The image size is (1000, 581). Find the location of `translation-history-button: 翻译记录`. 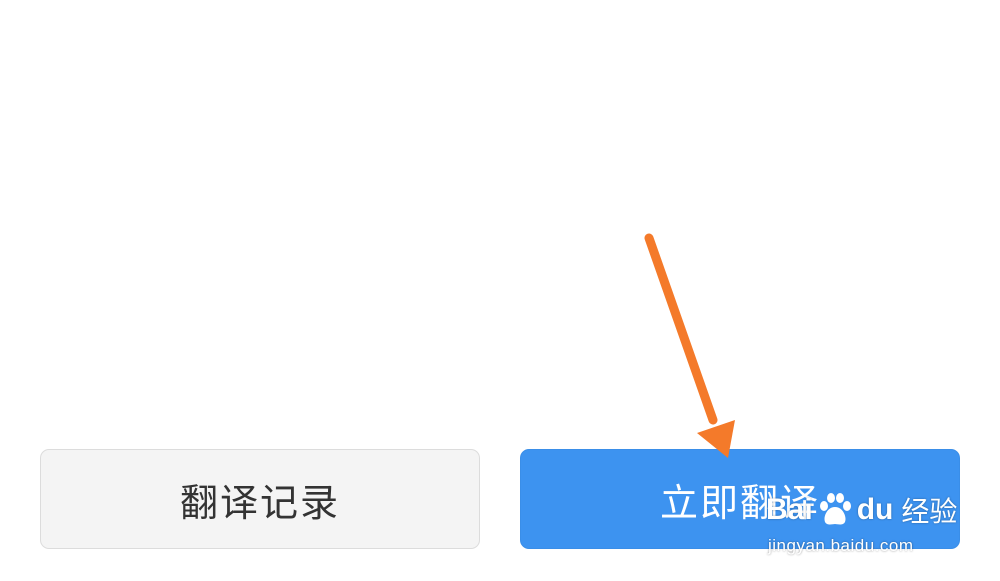

translation-history-button: 翻译记录 is located at coordinates (260, 499).